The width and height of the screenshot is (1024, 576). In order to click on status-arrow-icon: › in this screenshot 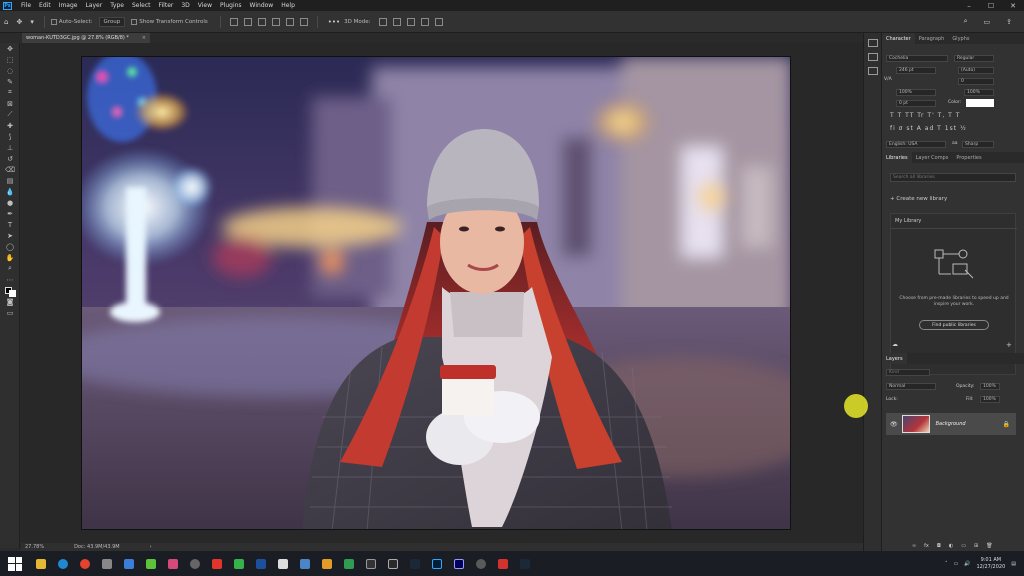, I will do `click(151, 547)`.